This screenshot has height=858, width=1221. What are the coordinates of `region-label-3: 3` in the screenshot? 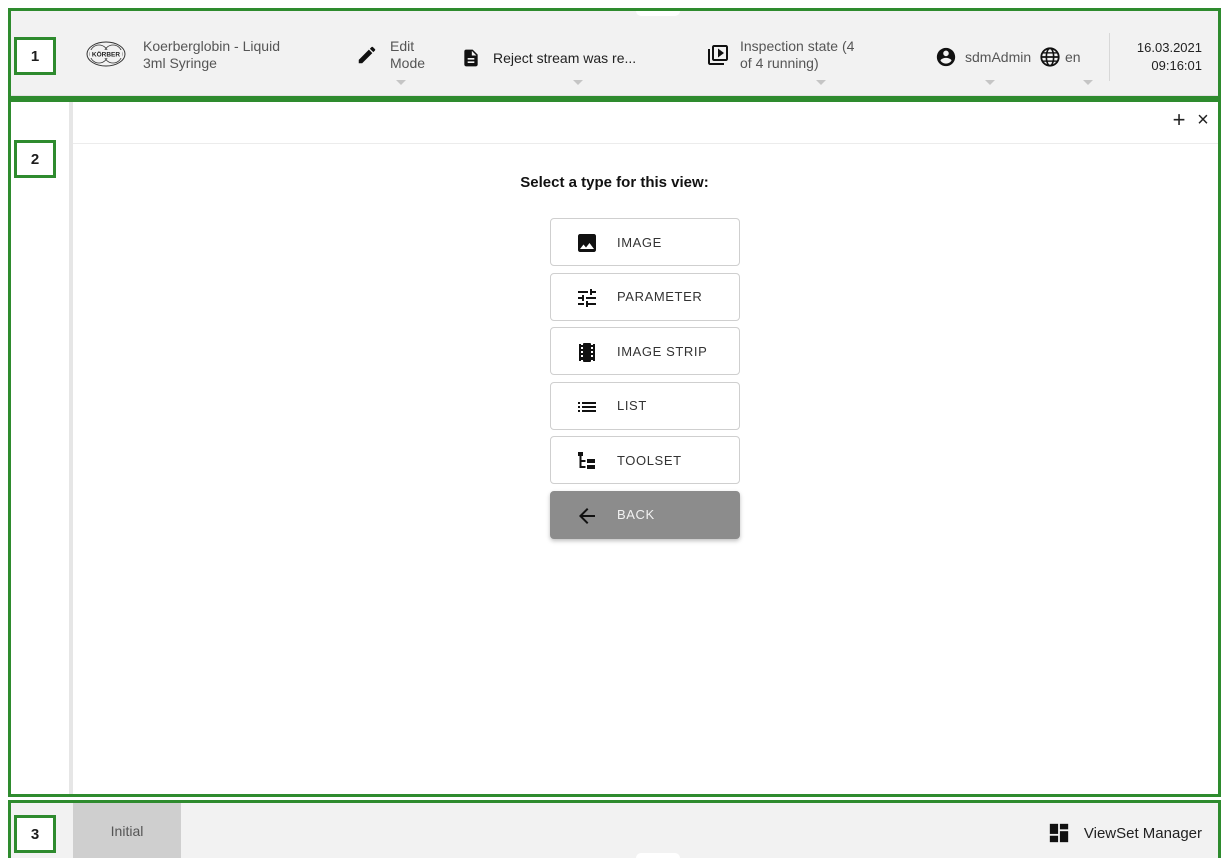 It's located at (35, 834).